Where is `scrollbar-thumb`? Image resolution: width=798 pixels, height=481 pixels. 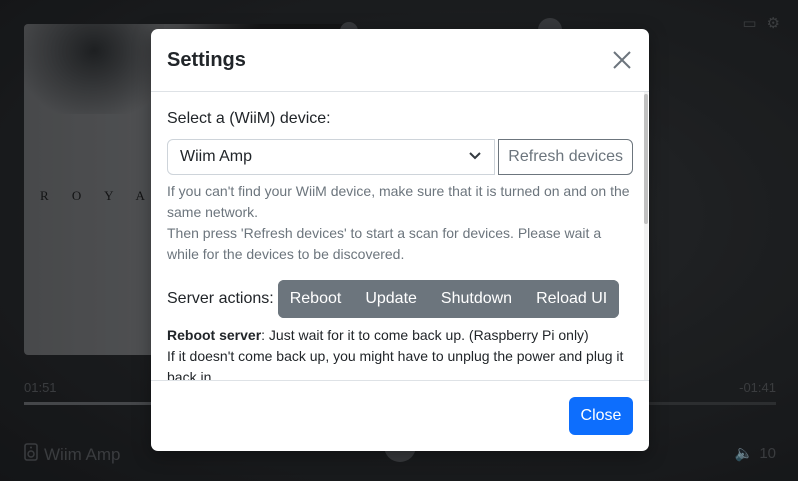
scrollbar-thumb is located at coordinates (646, 159).